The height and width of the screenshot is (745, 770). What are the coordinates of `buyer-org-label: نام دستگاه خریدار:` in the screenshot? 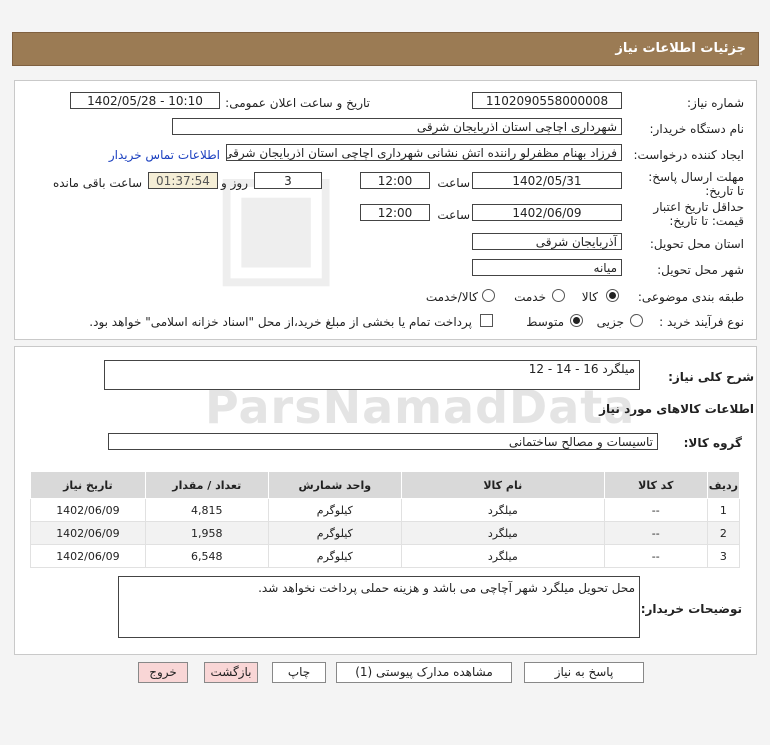 It's located at (697, 129).